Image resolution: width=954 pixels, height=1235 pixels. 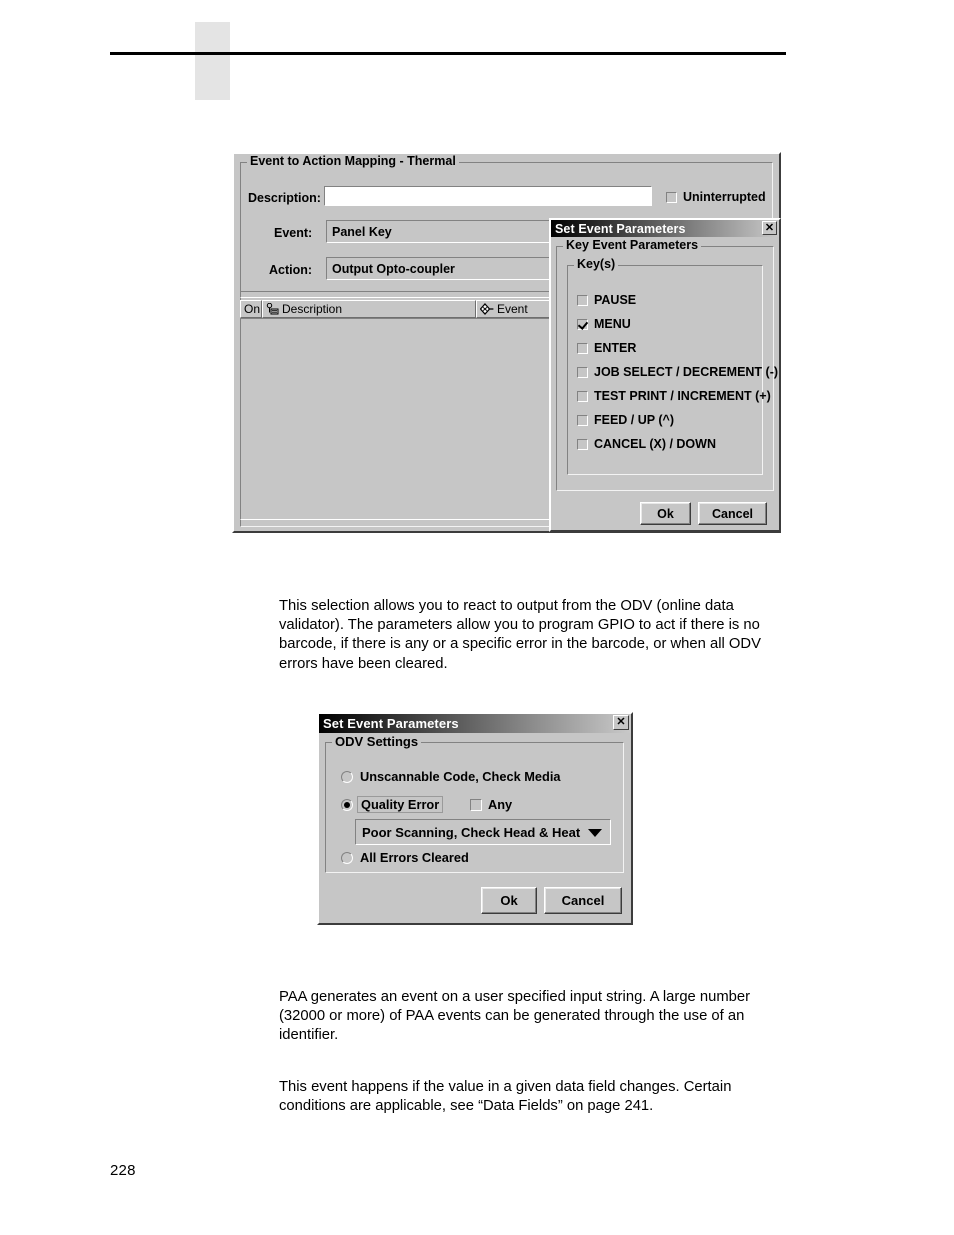 I want to click on odv-dialog-titlebar: Set Event Parameters ✕, so click(x=475, y=723).